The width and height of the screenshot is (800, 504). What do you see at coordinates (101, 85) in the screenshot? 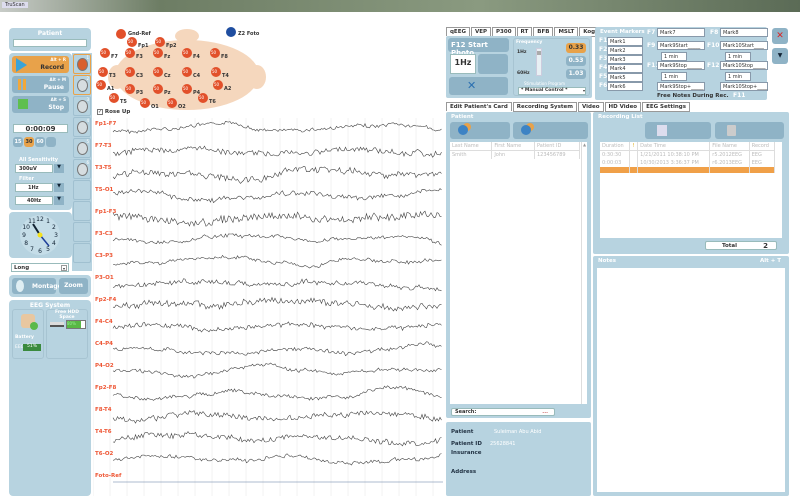
I see `electrode-a1: 50` at bounding box center [101, 85].